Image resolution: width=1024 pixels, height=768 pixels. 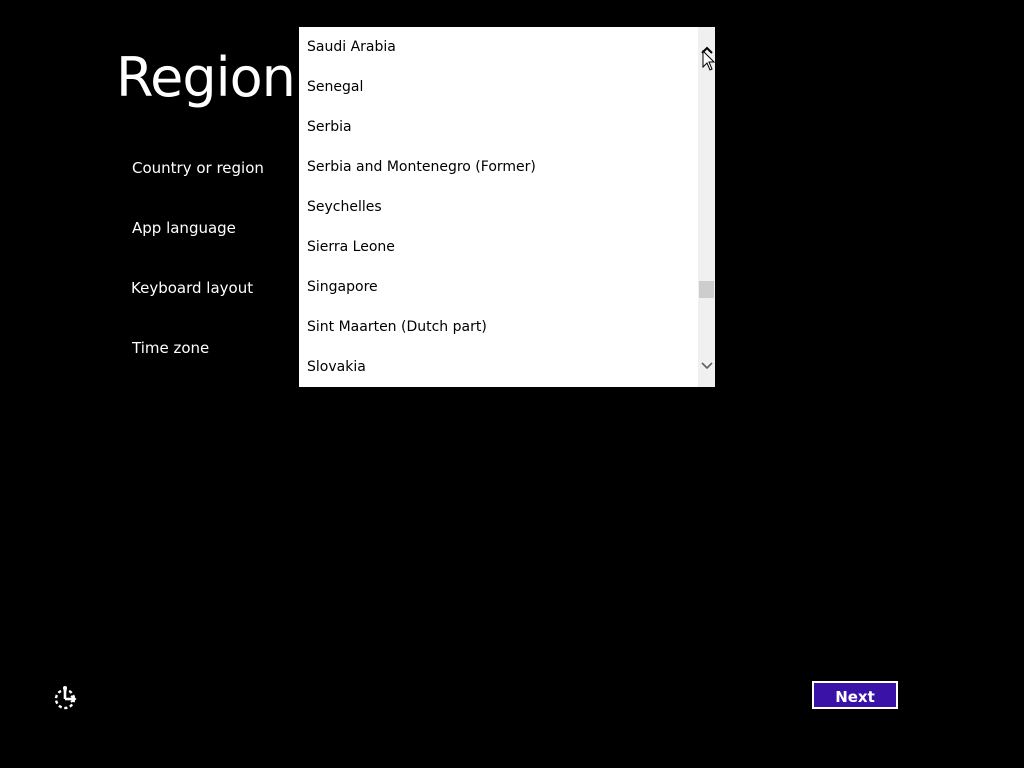 I want to click on country-option-senegal: Senegal, so click(x=498, y=87).